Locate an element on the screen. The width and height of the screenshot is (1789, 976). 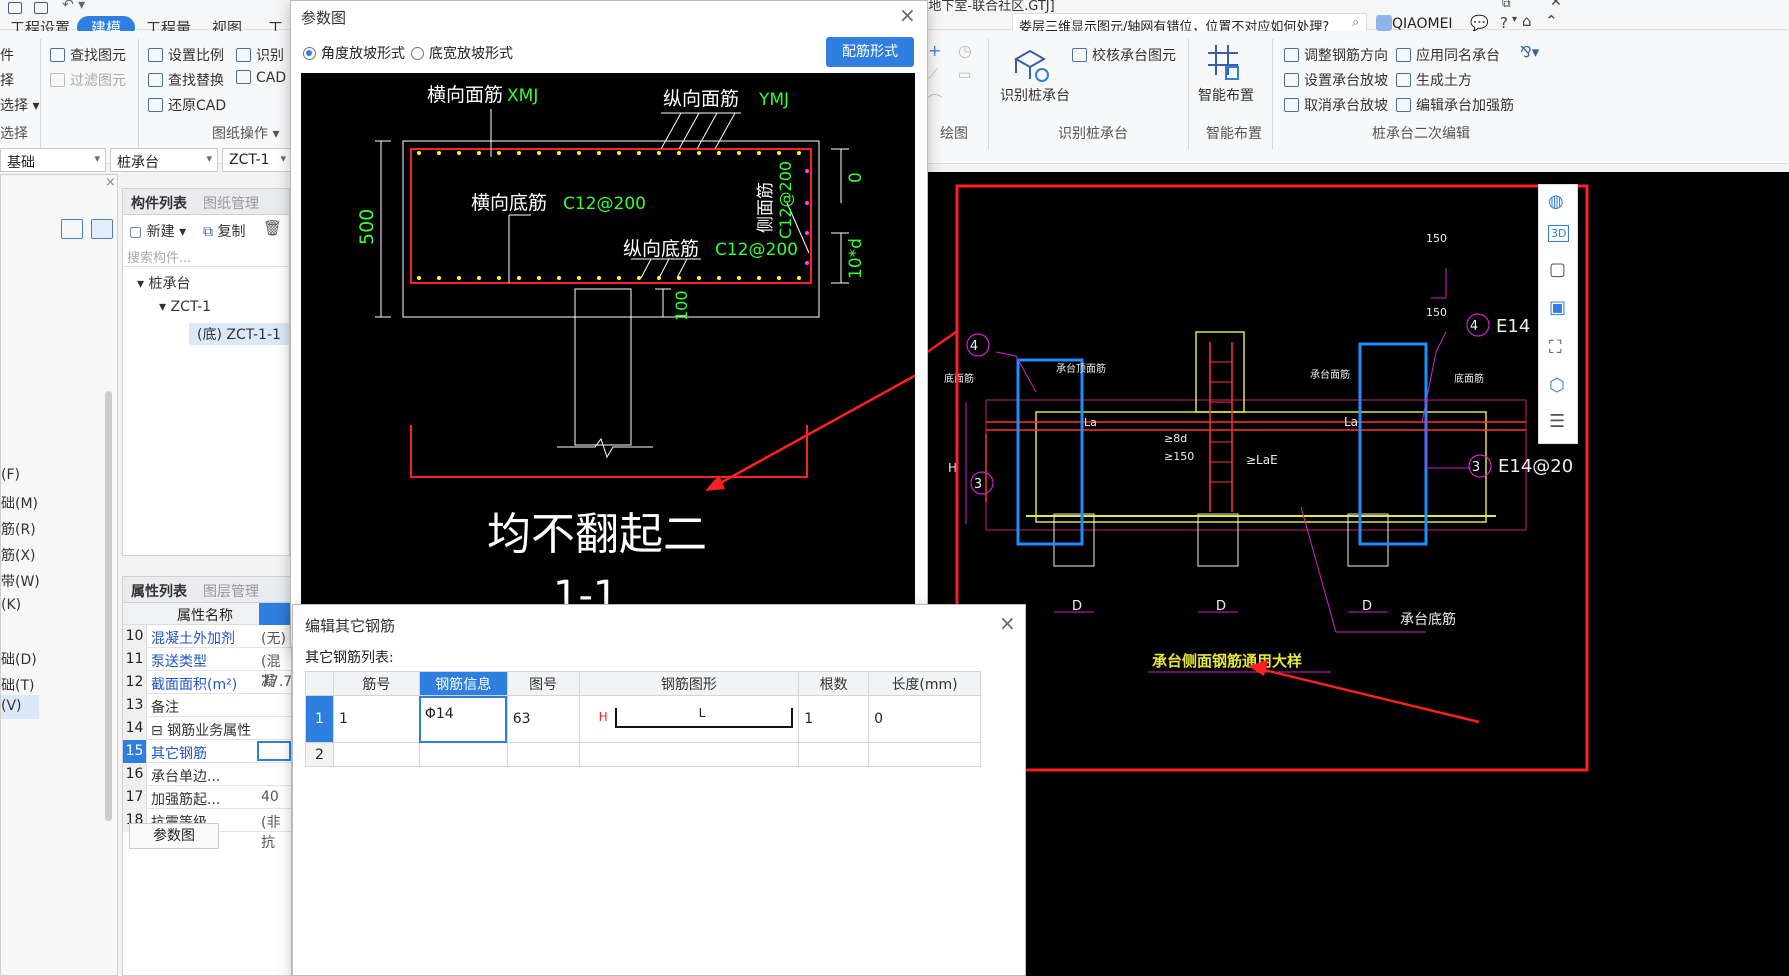
gen-earthwork-button: 生成土方 is located at coordinates (1434, 80).